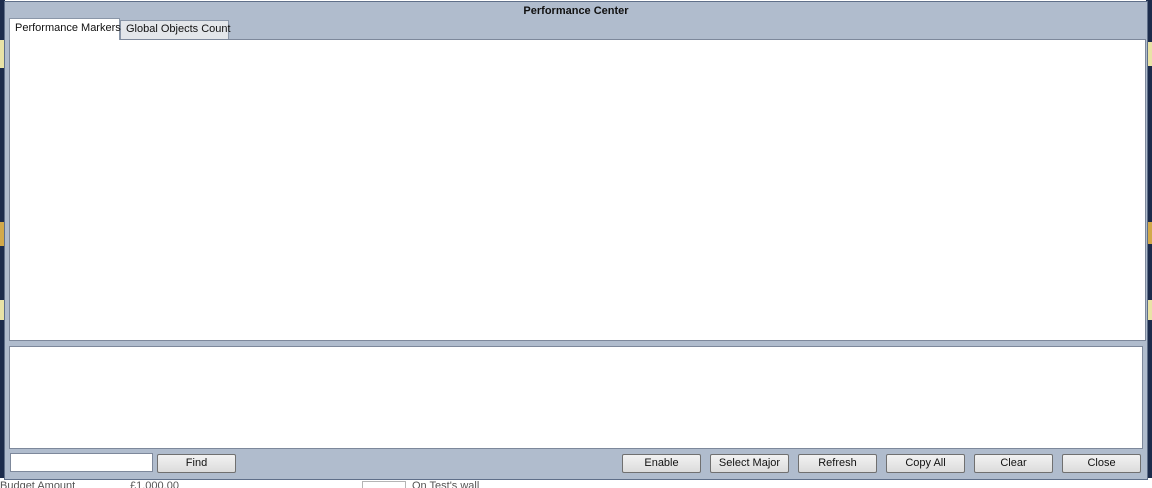 The width and height of the screenshot is (1152, 488). I want to click on find-button: Find, so click(196, 463).